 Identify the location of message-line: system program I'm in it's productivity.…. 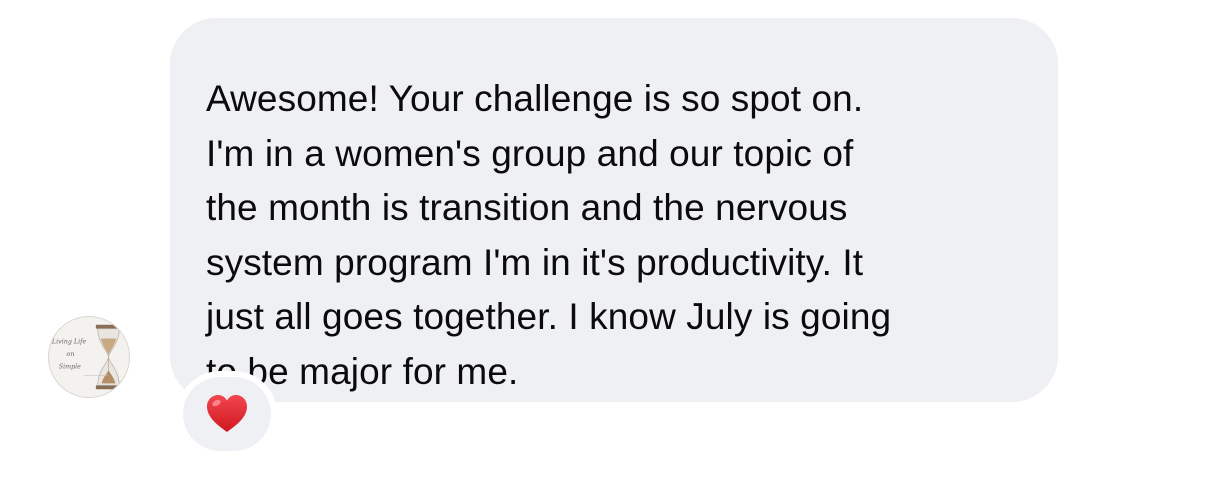
(535, 262).